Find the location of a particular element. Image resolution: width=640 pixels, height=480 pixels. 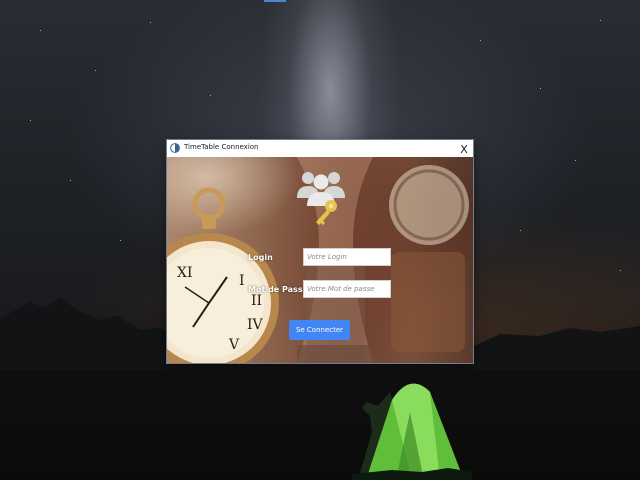

close-icon: X is located at coordinates (464, 149).